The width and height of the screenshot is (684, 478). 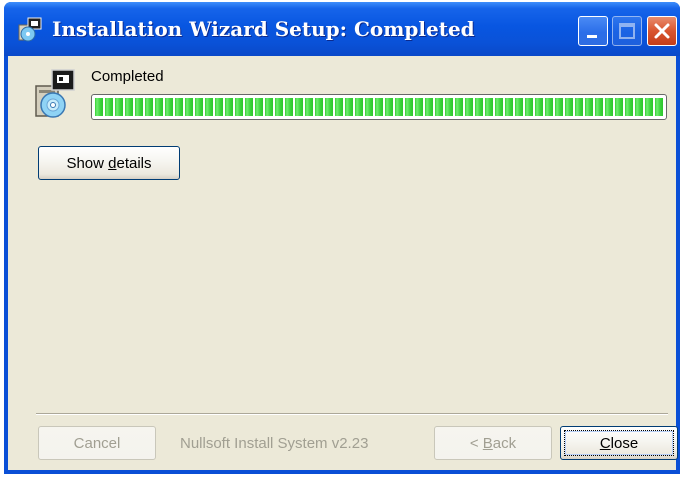 I want to click on focus-rect, so click(x=619, y=443).